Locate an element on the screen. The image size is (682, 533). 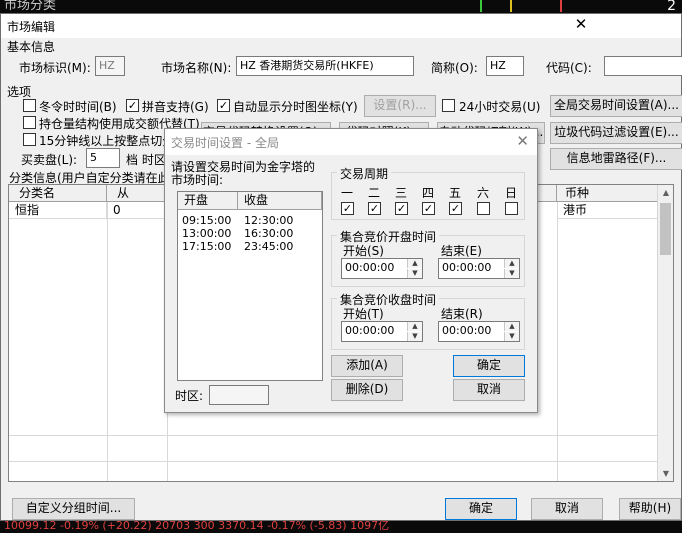
weekday-checkbox-tue is located at coordinates (374, 208).